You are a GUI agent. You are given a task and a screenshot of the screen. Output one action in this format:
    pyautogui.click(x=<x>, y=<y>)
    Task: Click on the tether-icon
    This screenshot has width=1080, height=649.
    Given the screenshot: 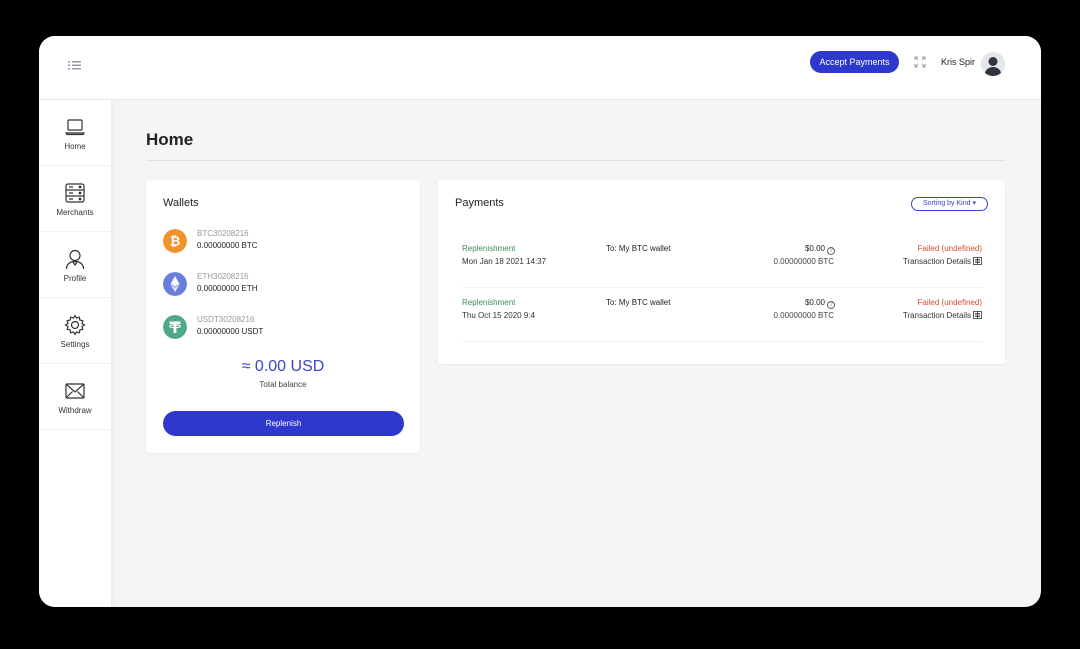 What is the action you would take?
    pyautogui.click(x=175, y=327)
    